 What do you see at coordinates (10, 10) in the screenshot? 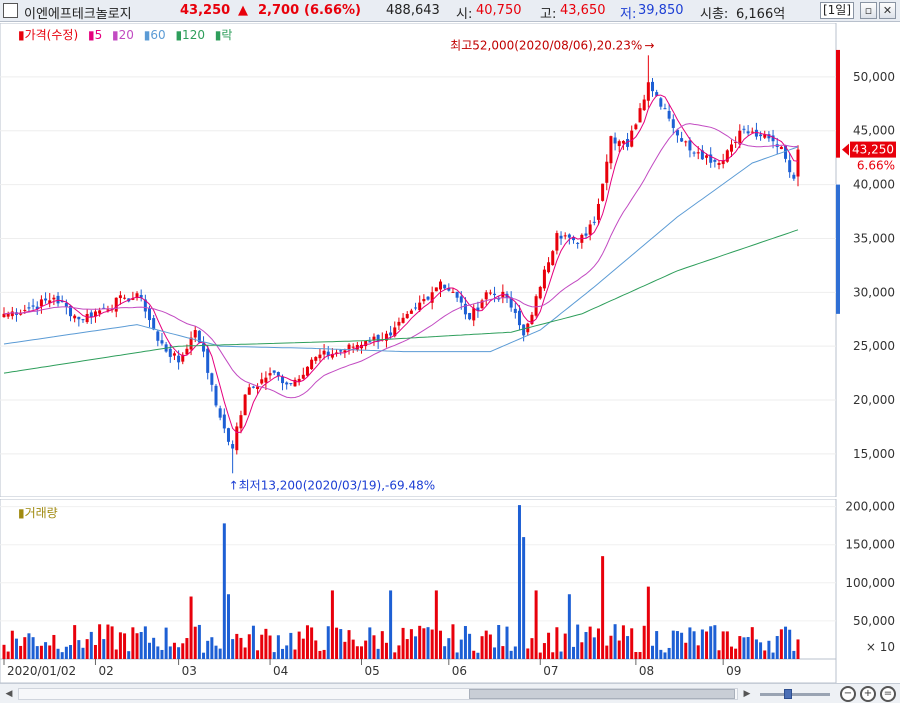
I see `window-icon` at bounding box center [10, 10].